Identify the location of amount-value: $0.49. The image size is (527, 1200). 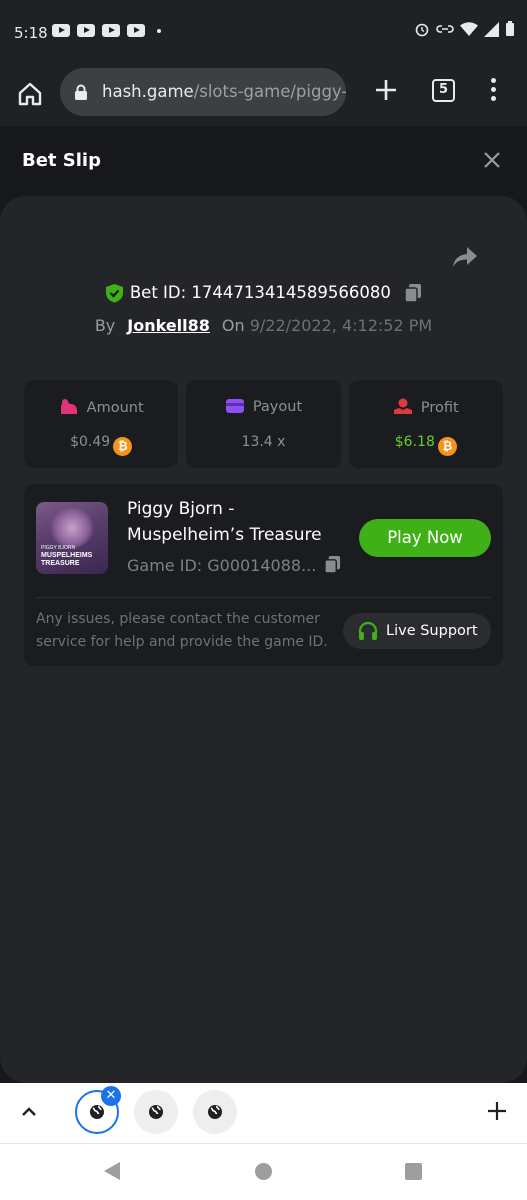
(90, 442).